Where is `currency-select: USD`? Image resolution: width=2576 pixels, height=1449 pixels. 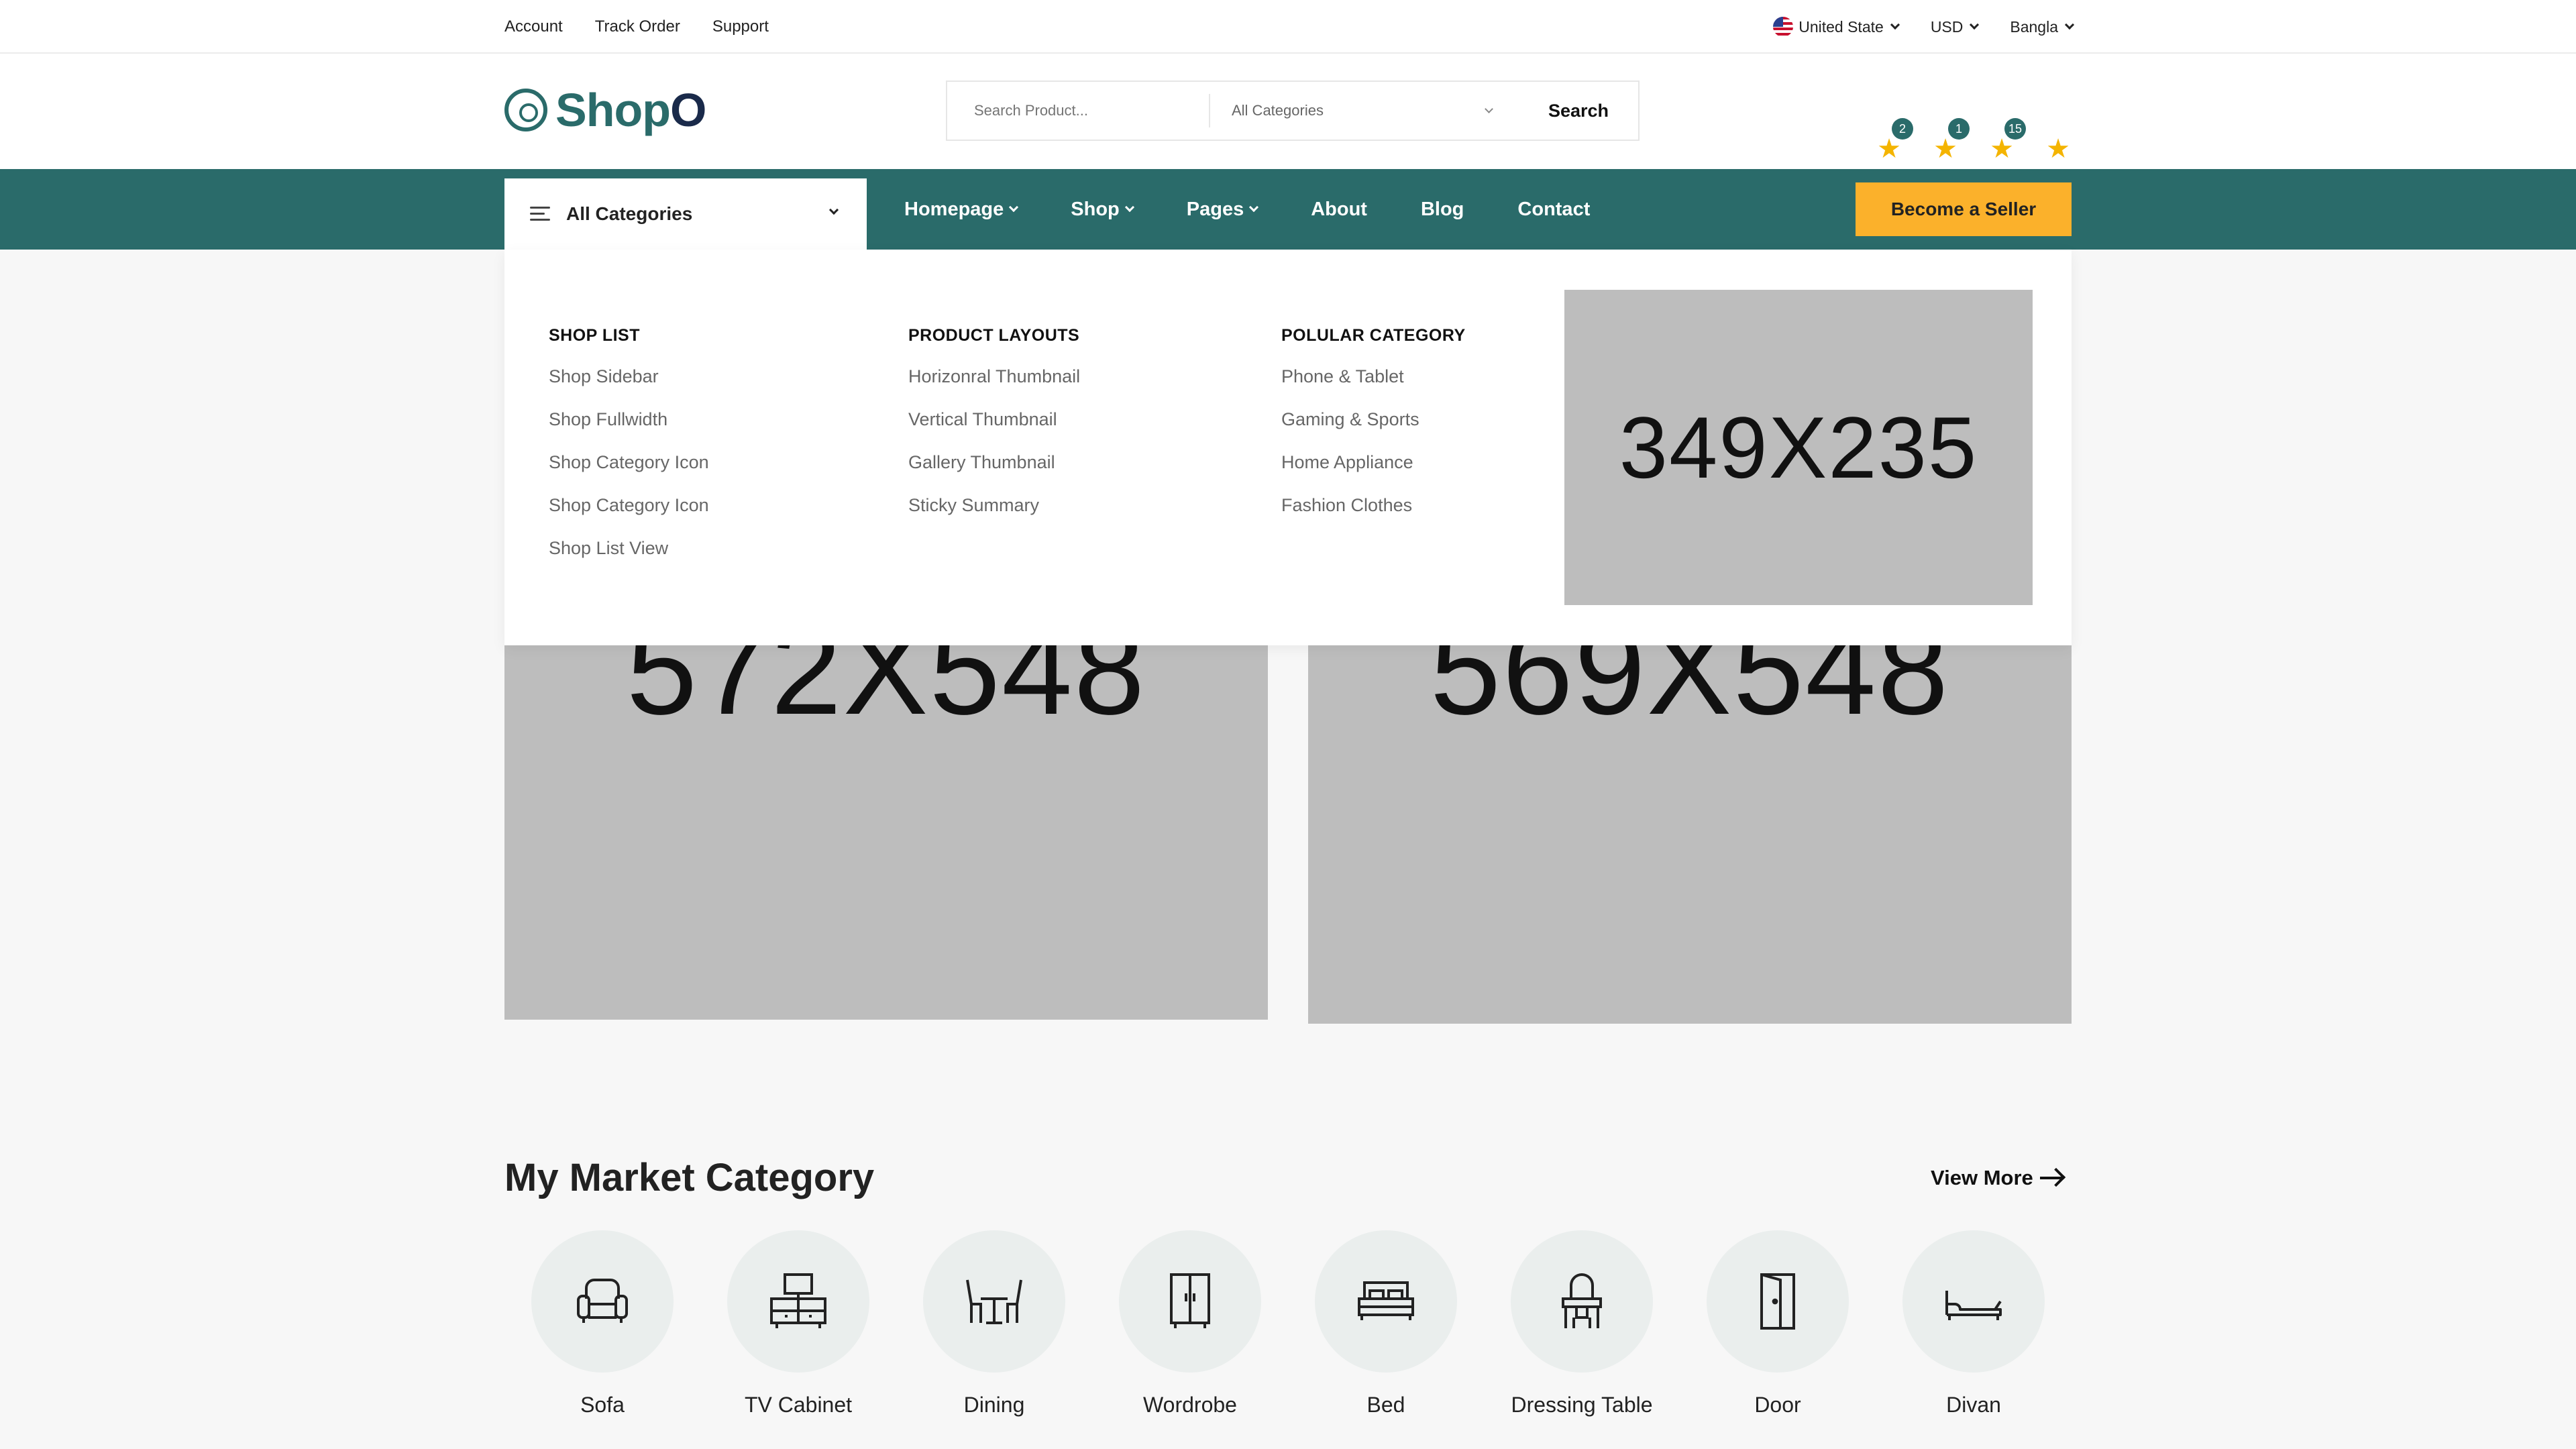
currency-select: USD is located at coordinates (1955, 27).